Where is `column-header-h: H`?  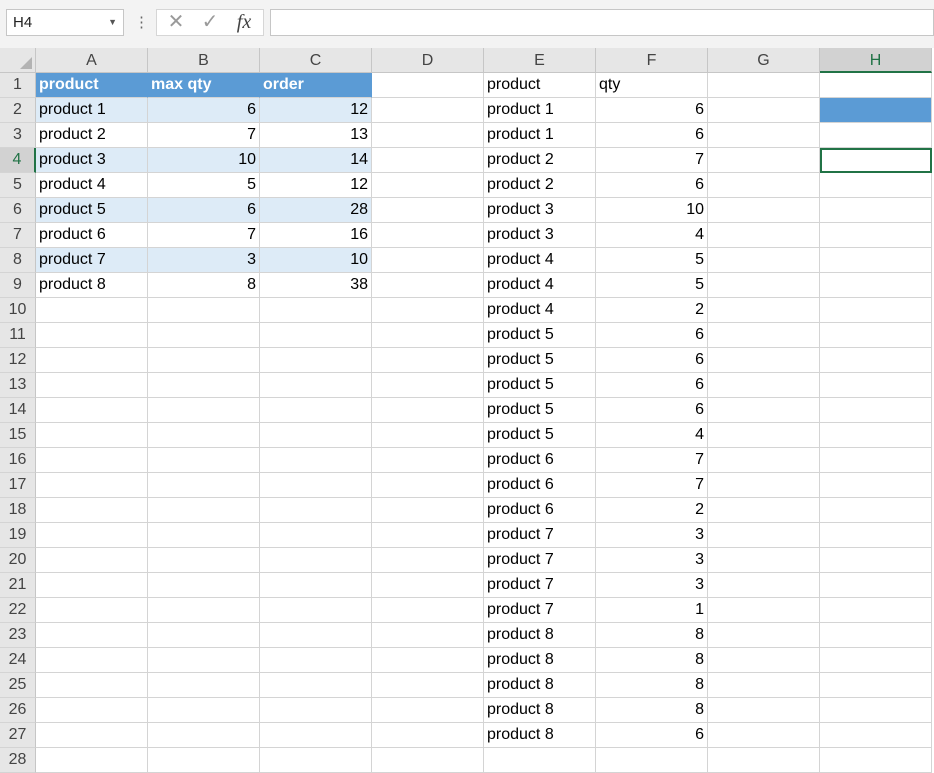
column-header-h: H is located at coordinates (876, 60).